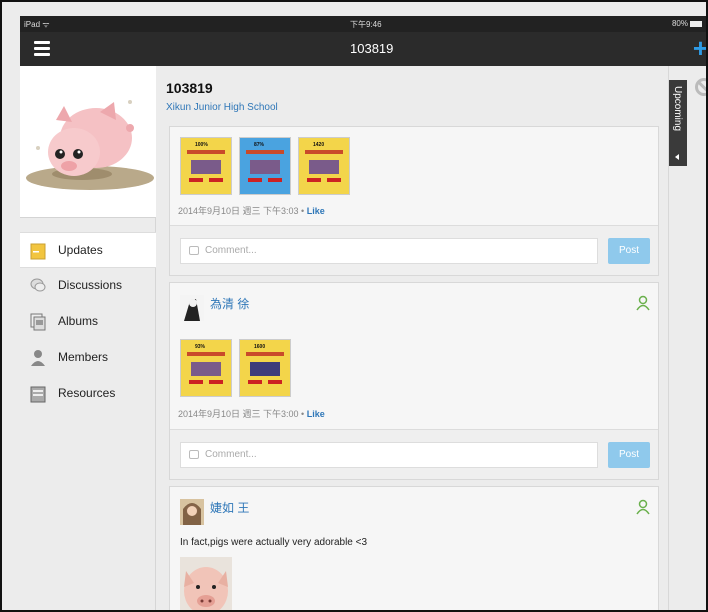  I want to click on post-timestamp: 2014年9月10日 週三 下午3:00 •, so click(242, 414).